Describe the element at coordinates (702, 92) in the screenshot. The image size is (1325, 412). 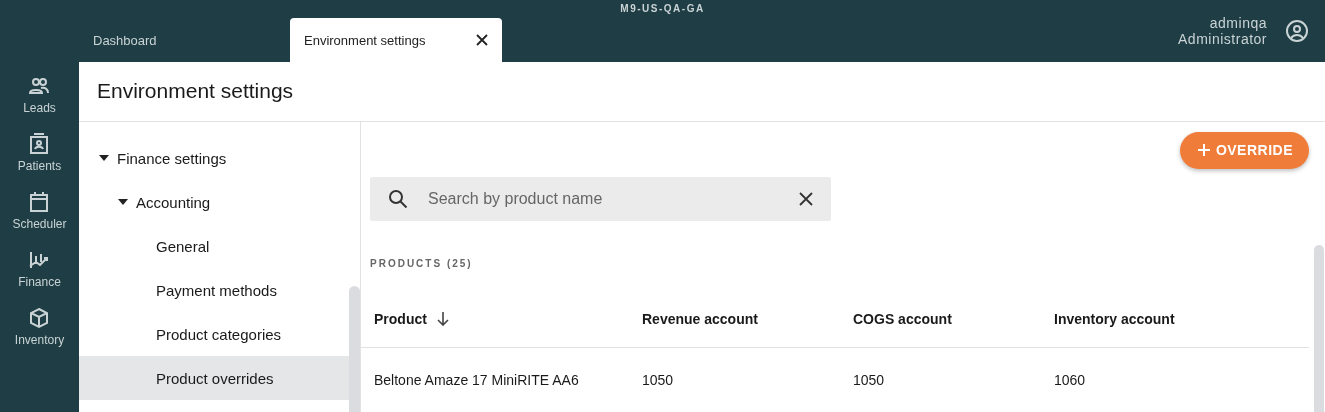
I see `page-title: Environment settings` at that location.